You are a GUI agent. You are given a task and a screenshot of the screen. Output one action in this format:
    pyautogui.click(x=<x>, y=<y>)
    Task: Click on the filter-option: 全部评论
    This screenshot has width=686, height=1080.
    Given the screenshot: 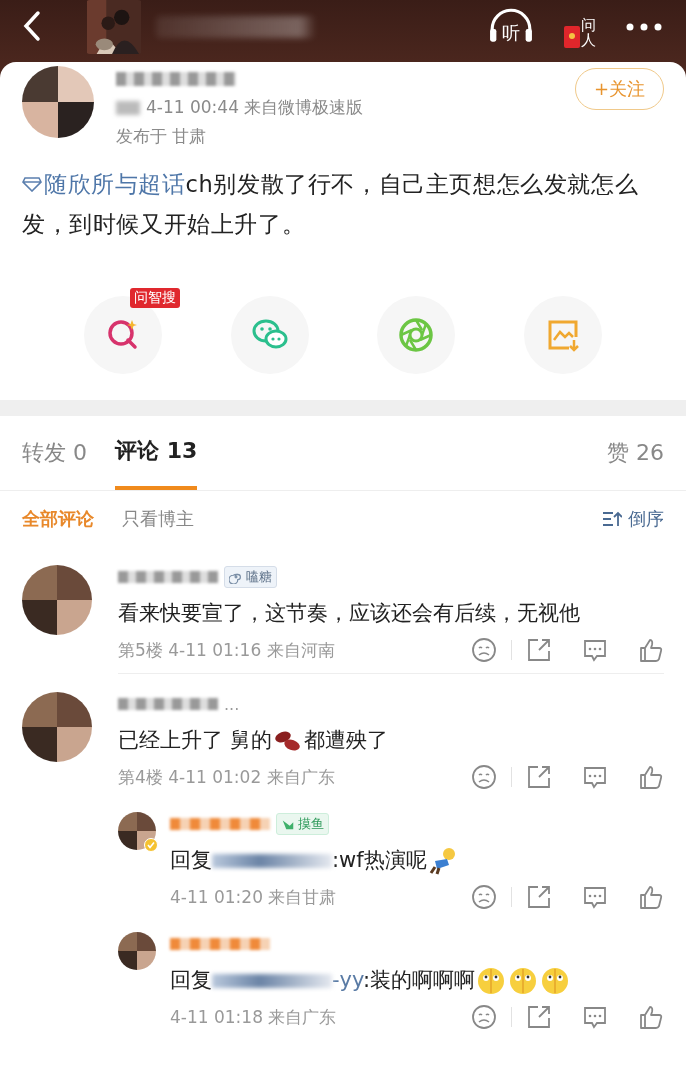 What is the action you would take?
    pyautogui.click(x=58, y=519)
    